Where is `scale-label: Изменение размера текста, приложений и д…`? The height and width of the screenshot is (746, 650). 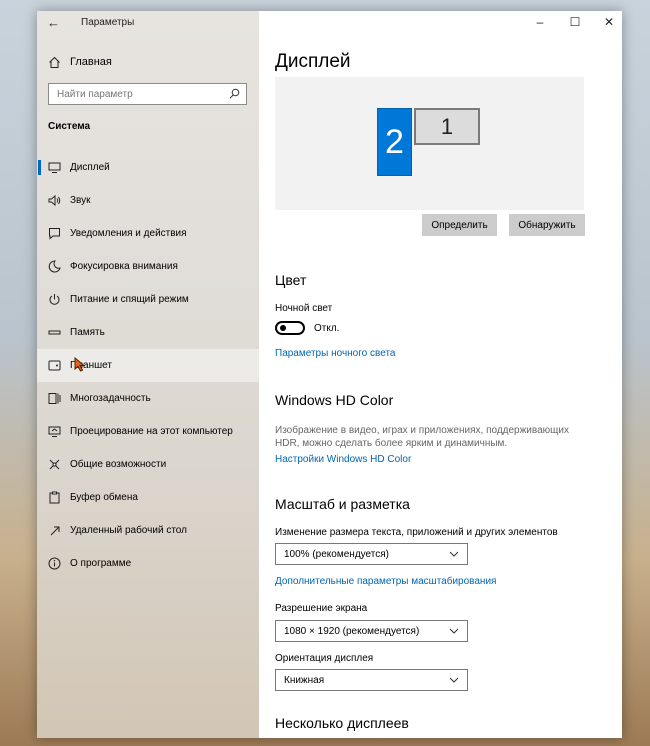
scale-label: Изменение размера текста, приложений и д… is located at coordinates (416, 532).